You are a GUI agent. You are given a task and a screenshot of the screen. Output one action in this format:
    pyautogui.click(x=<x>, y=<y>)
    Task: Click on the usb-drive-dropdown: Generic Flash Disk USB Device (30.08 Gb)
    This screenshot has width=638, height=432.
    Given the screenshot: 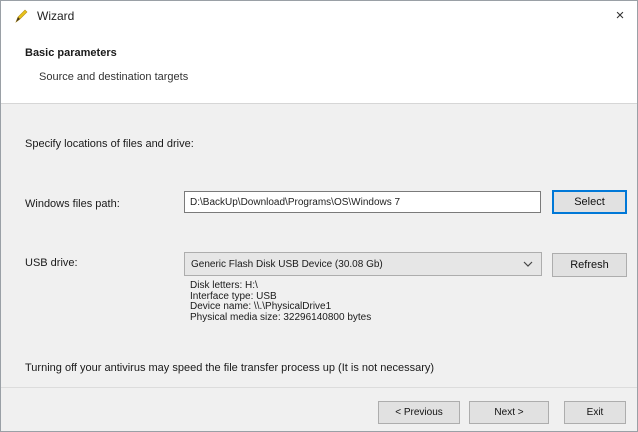 What is the action you would take?
    pyautogui.click(x=363, y=264)
    